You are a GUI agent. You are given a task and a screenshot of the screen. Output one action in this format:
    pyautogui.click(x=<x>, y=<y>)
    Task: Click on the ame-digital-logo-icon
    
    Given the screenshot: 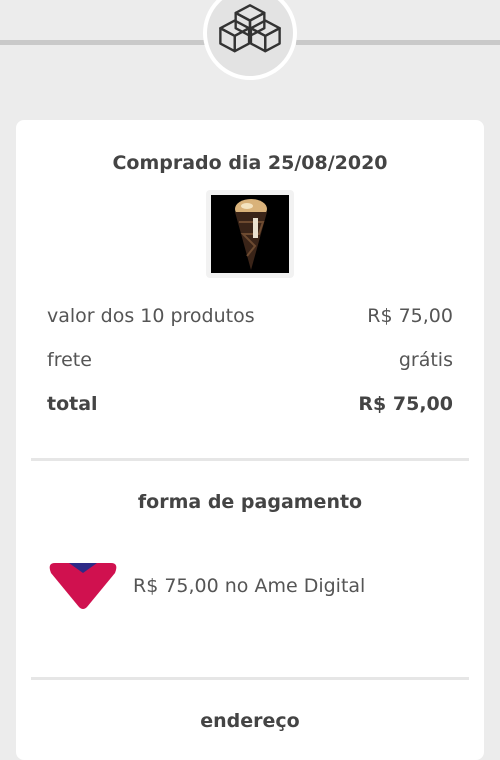 What is the action you would take?
    pyautogui.click(x=83, y=586)
    